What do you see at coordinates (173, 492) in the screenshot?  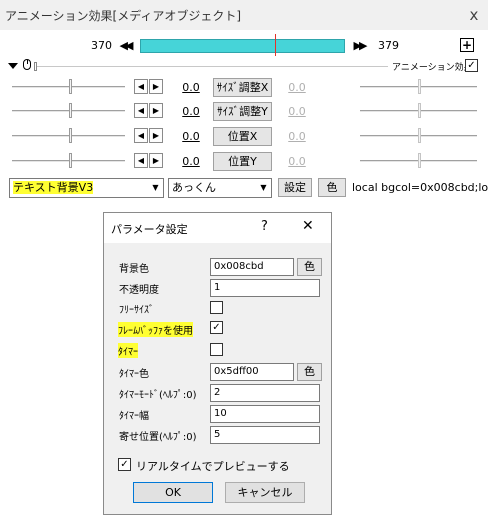 I see `ok-button: OK` at bounding box center [173, 492].